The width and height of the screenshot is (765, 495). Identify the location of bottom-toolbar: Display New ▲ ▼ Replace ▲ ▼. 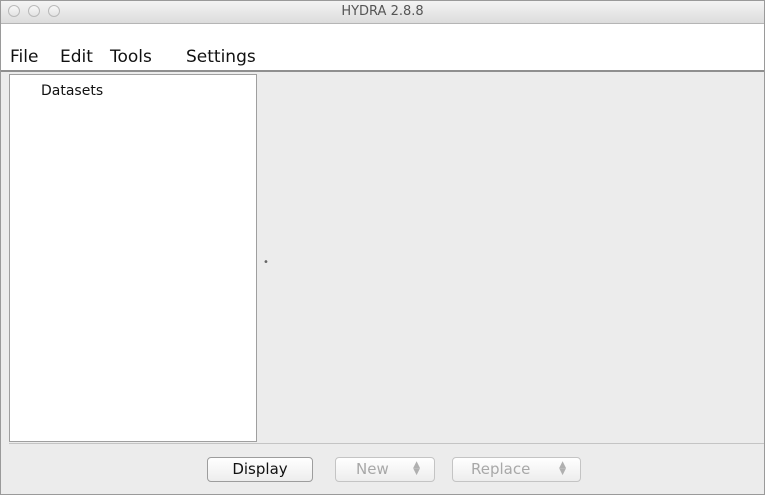
(382, 469).